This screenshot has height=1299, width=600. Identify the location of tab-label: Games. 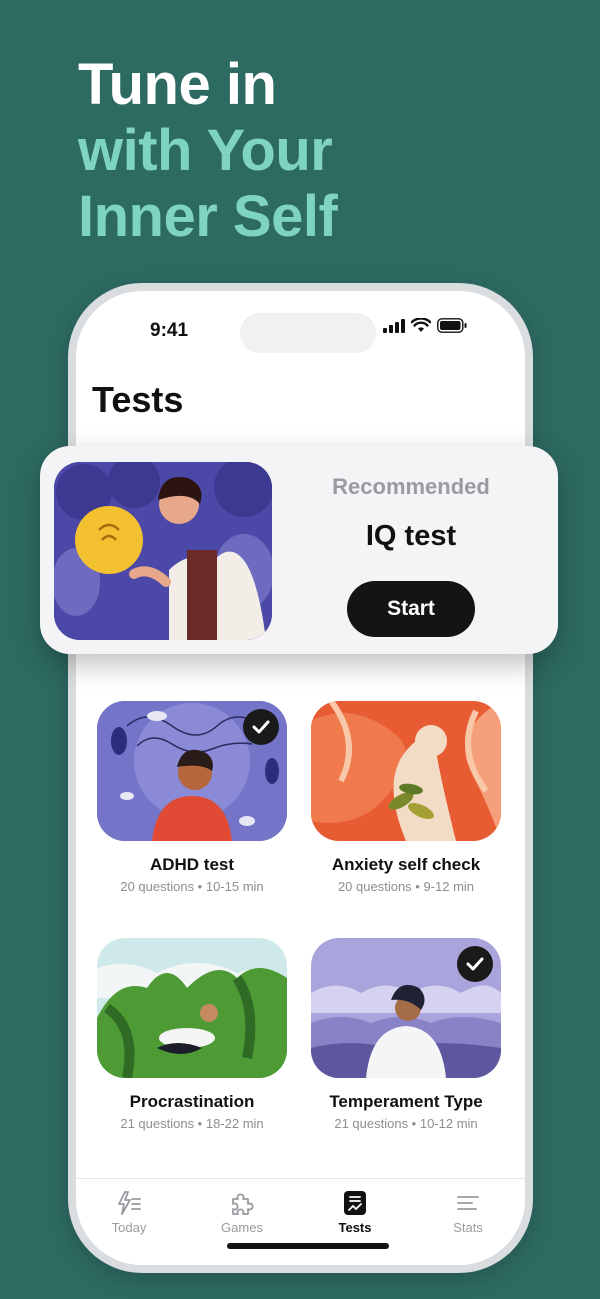
(242, 1227).